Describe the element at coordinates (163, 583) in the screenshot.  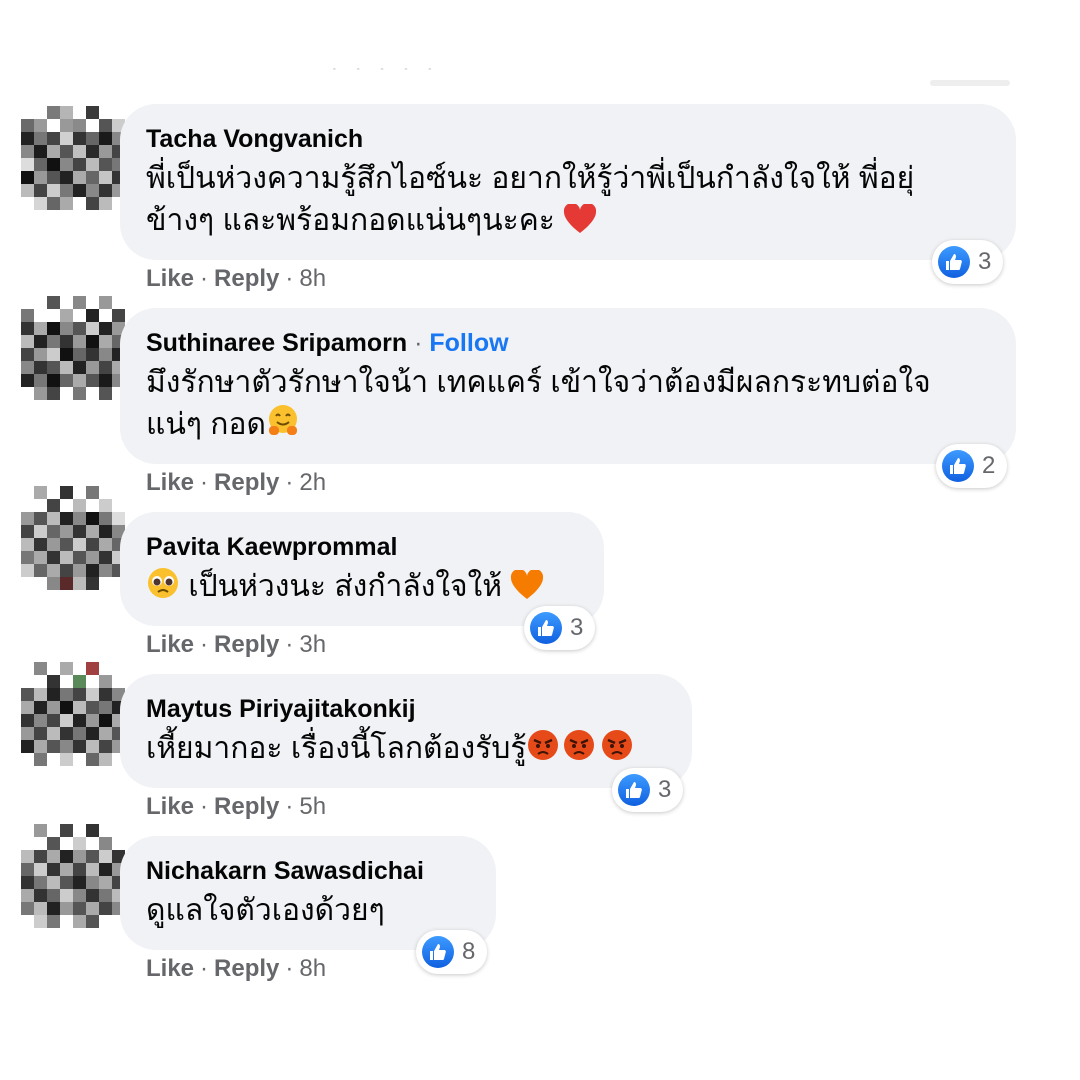
I see `pleading-face-emoji` at that location.